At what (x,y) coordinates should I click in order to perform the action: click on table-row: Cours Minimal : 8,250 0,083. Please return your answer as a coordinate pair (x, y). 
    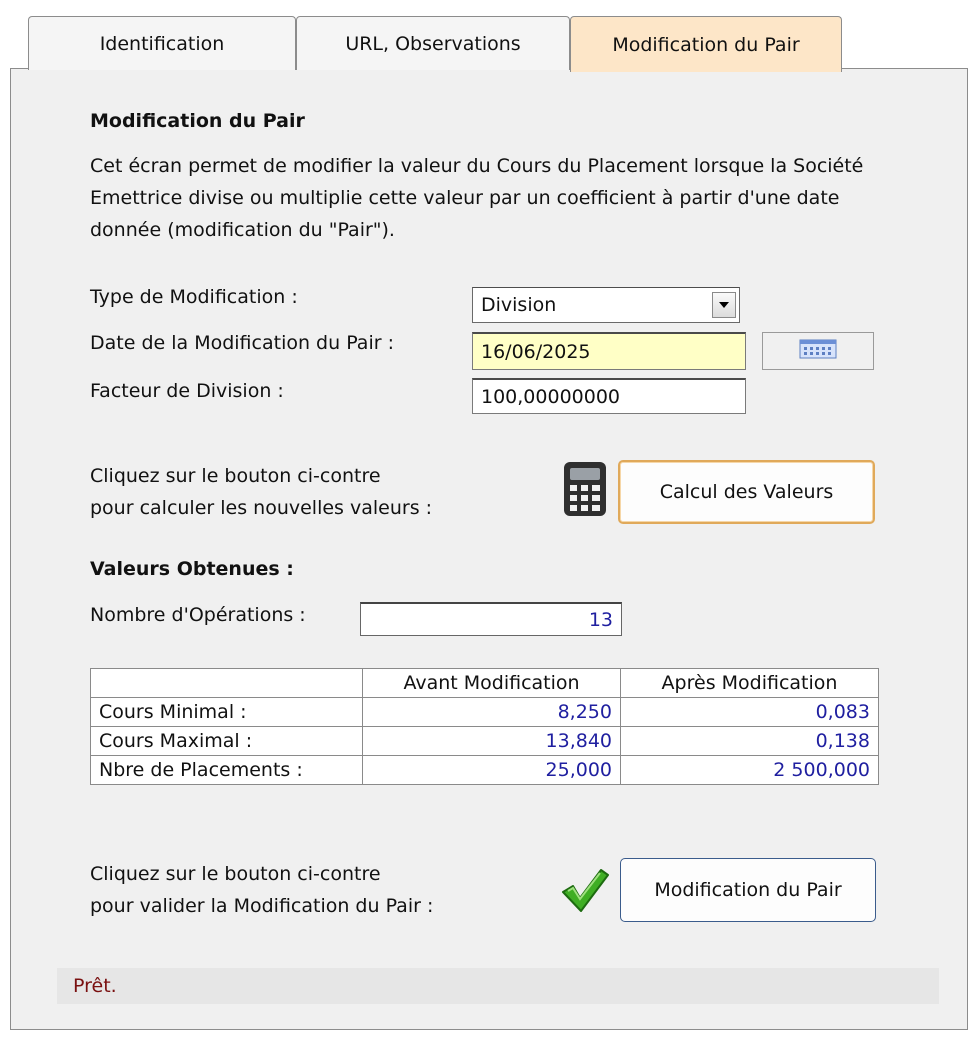
    Looking at the image, I should click on (484, 712).